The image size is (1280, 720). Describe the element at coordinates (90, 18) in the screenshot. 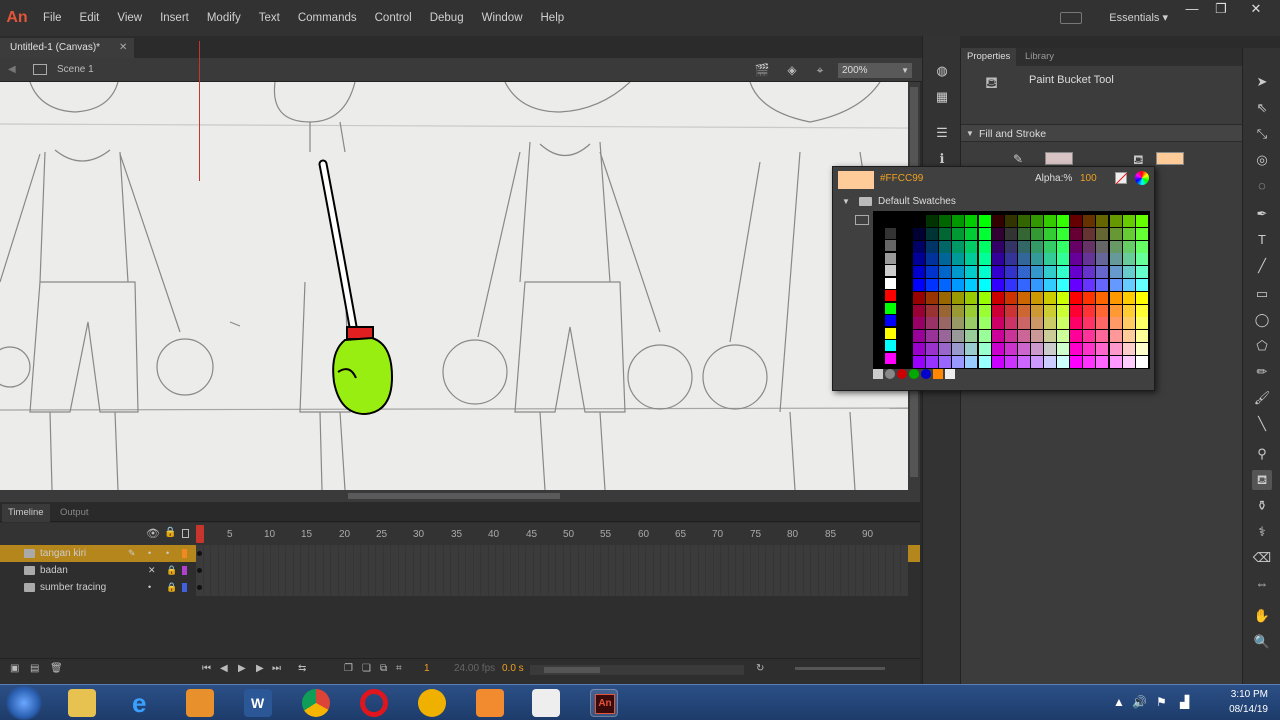

I see `menu-edit: Edit` at that location.